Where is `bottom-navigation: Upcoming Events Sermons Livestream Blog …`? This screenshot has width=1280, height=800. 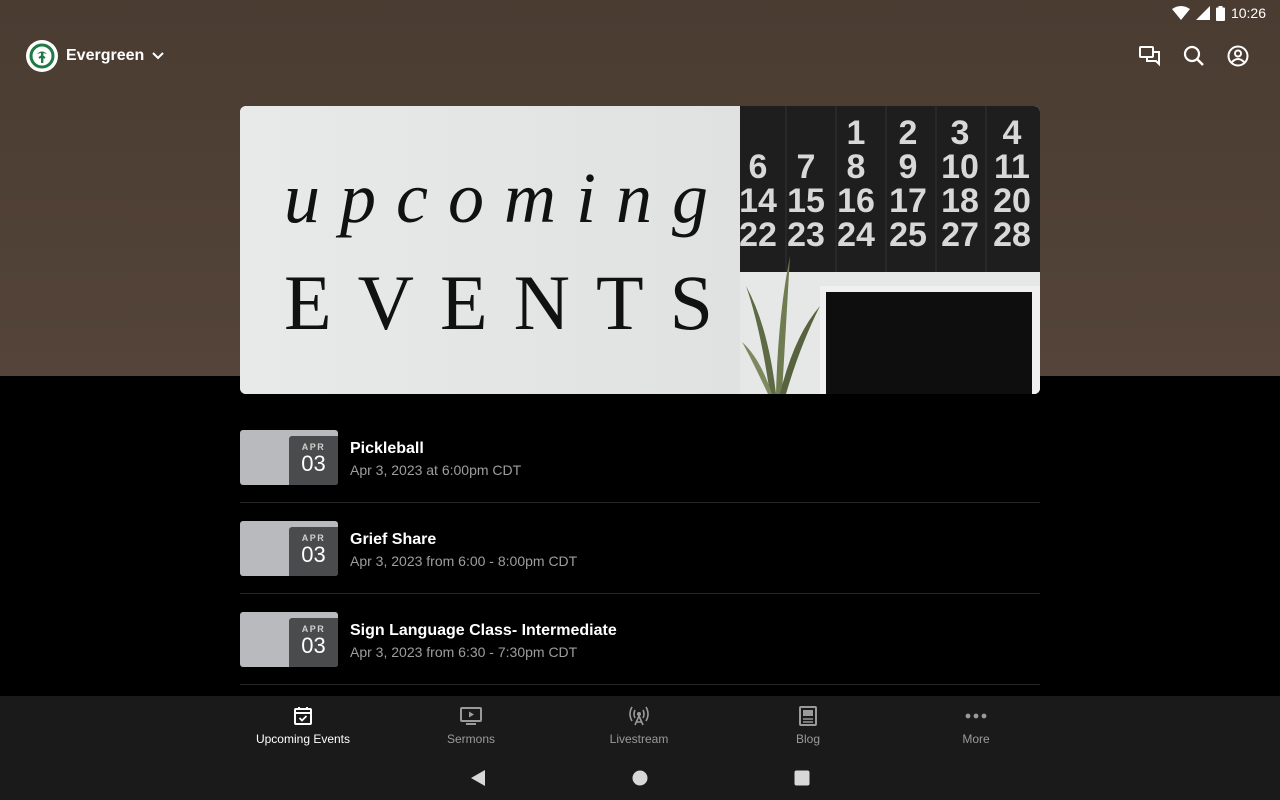
bottom-navigation: Upcoming Events Sermons Livestream Blog … is located at coordinates (640, 726).